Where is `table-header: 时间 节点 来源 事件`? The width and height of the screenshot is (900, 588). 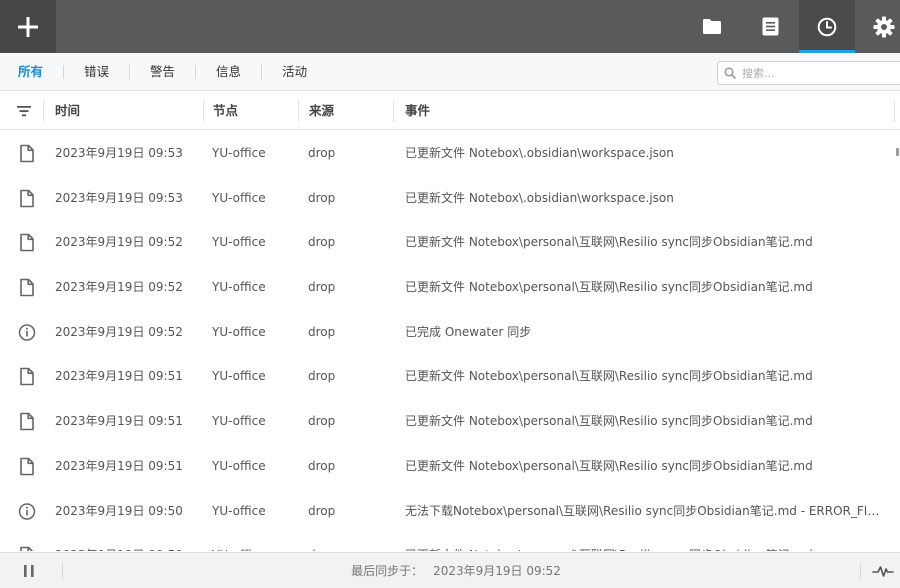 table-header: 时间 节点 来源 事件 is located at coordinates (450, 111).